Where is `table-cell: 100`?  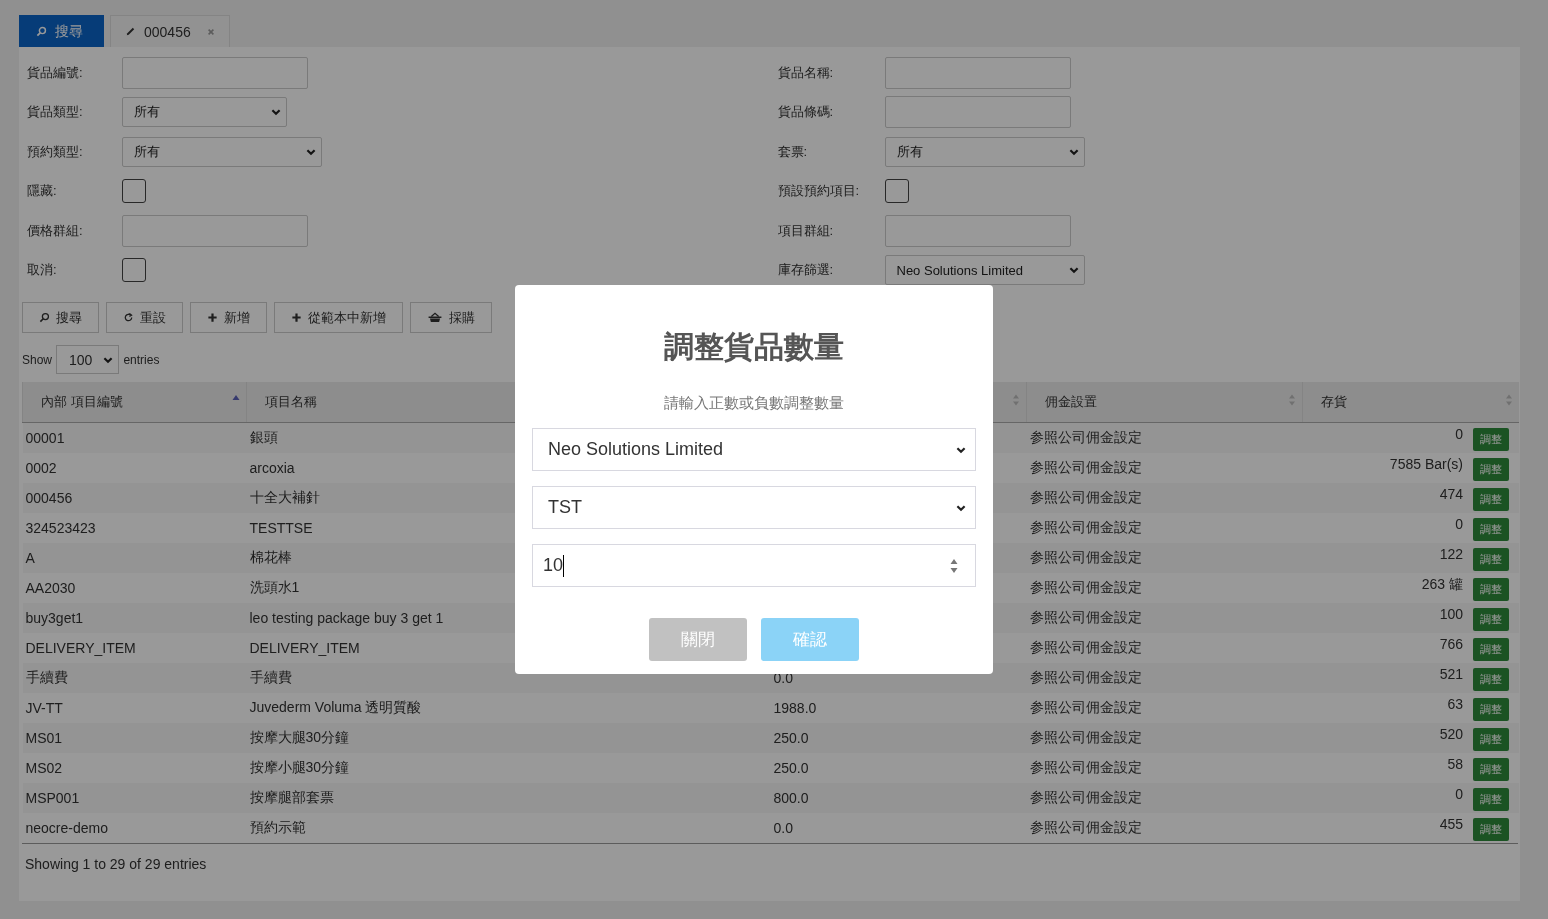 table-cell: 100 is located at coordinates (1451, 613).